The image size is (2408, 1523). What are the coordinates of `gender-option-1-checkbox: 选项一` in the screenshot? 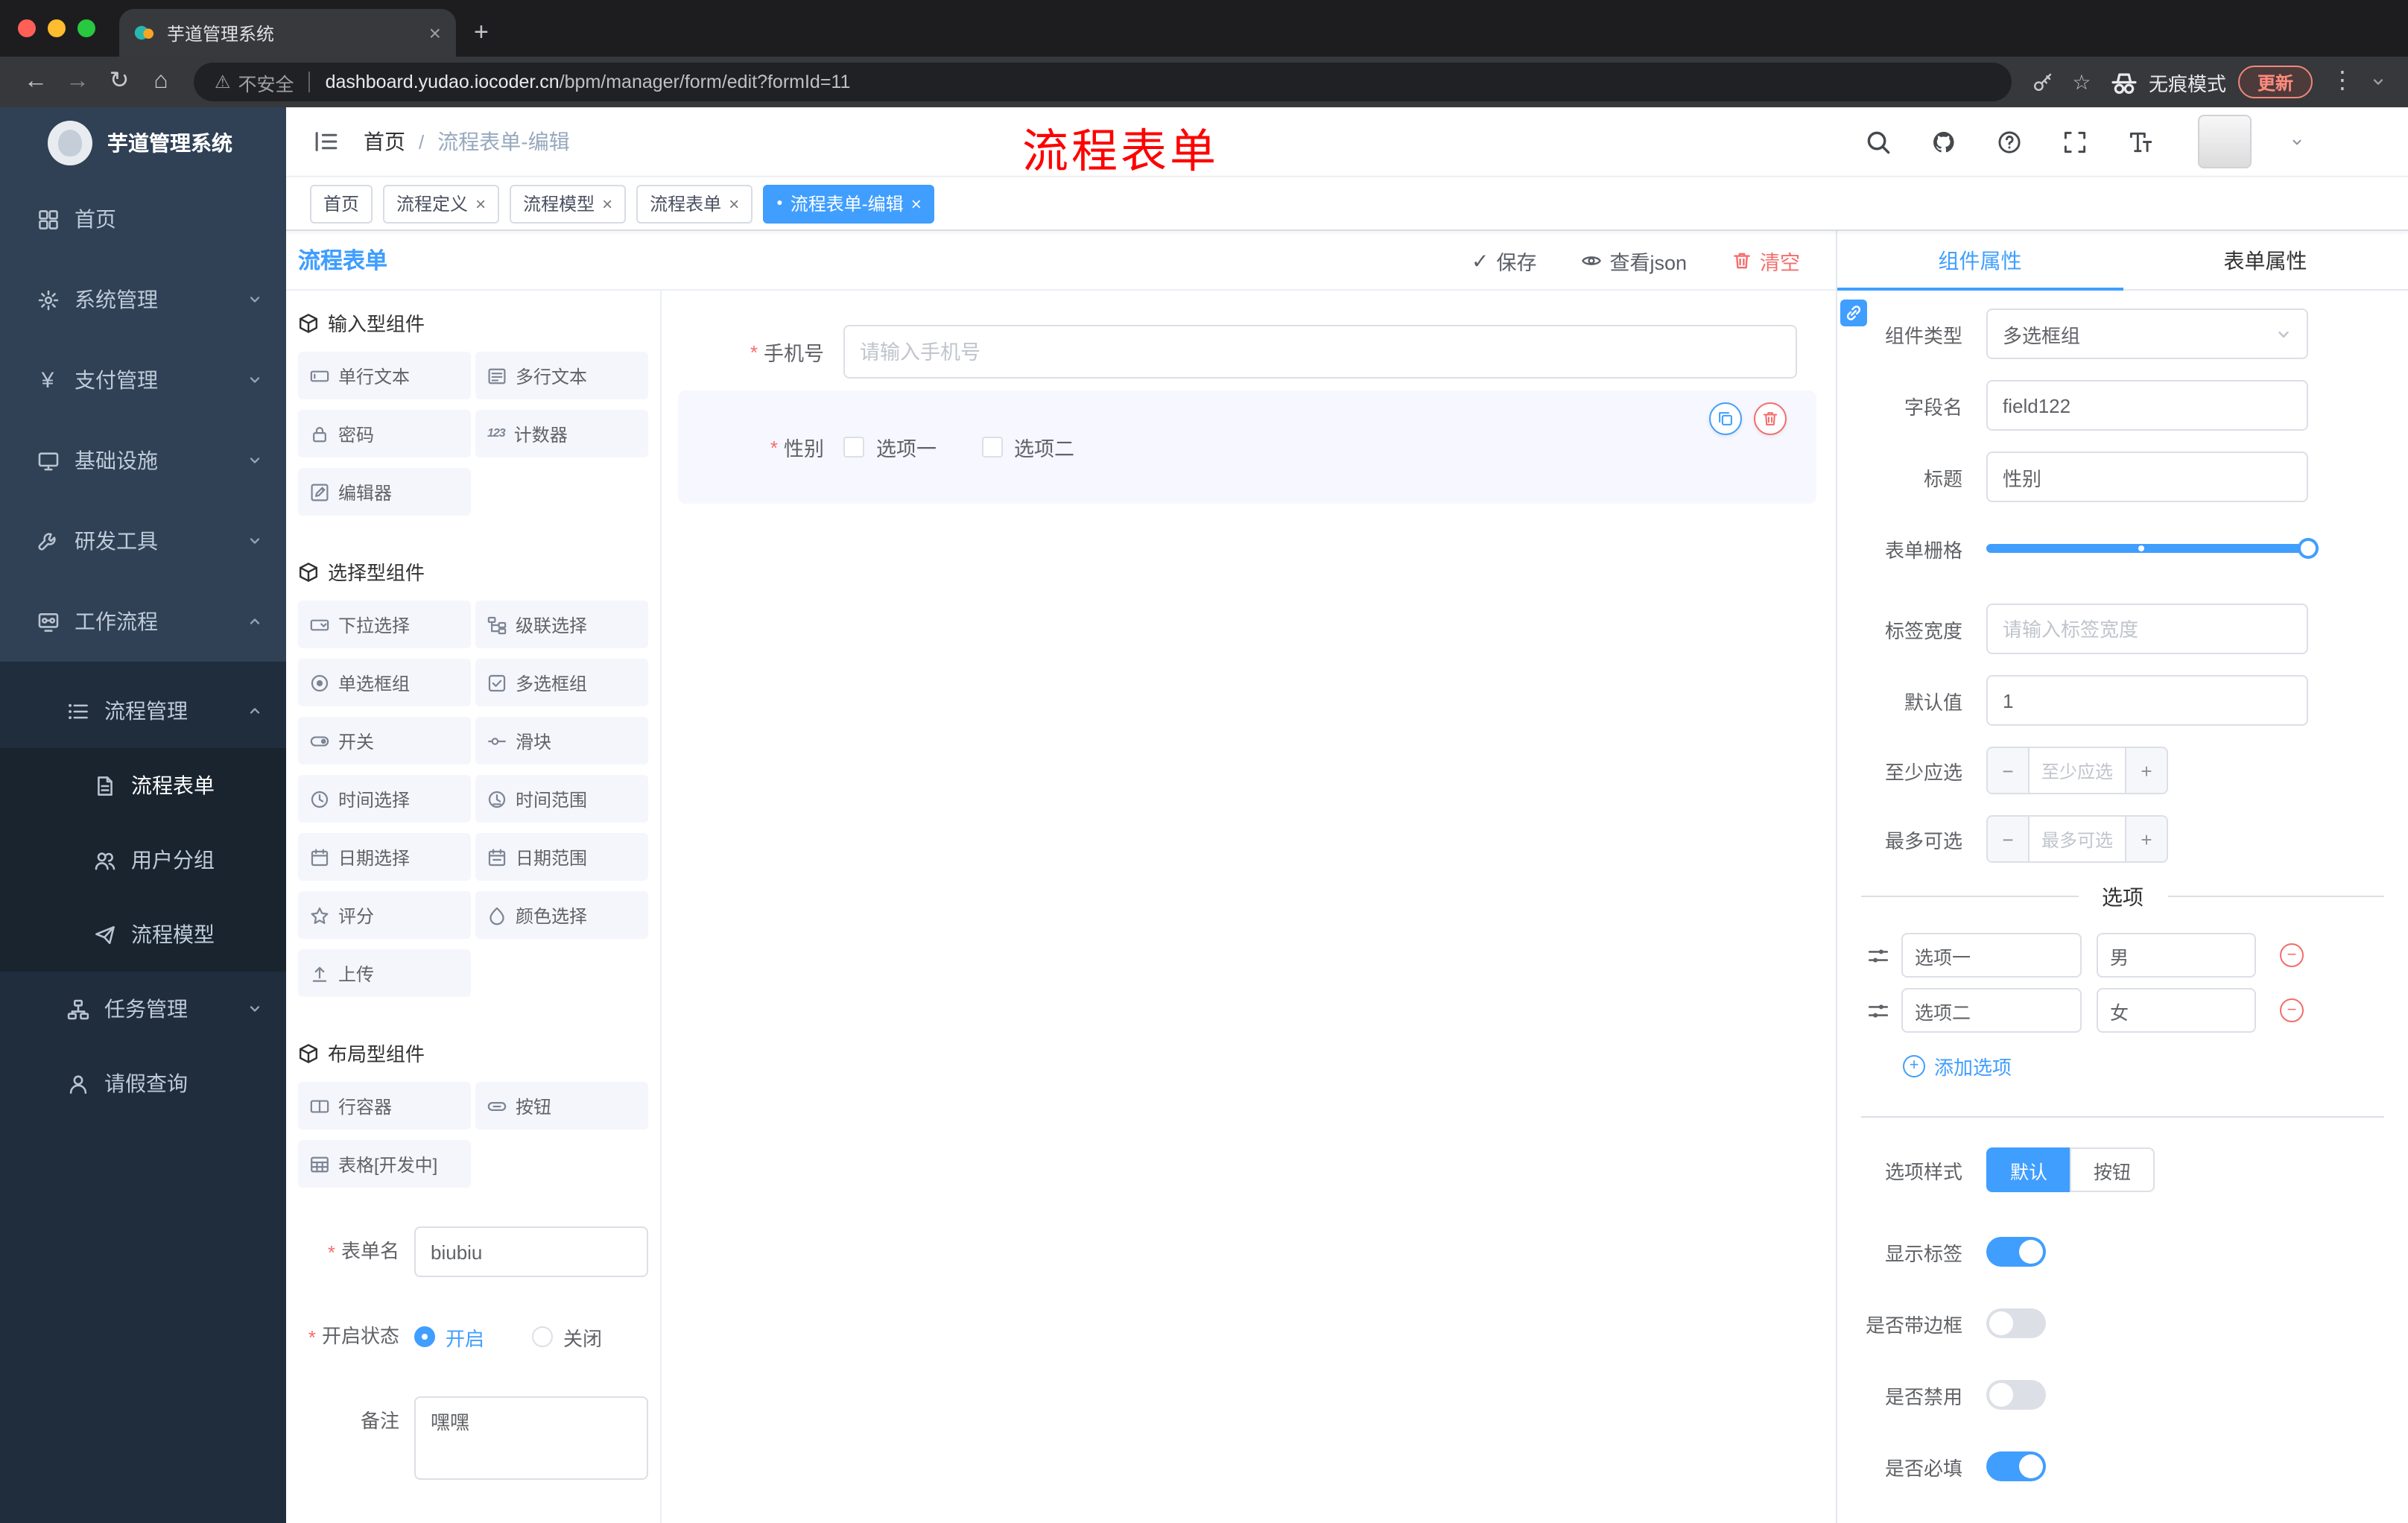 It's located at (890, 447).